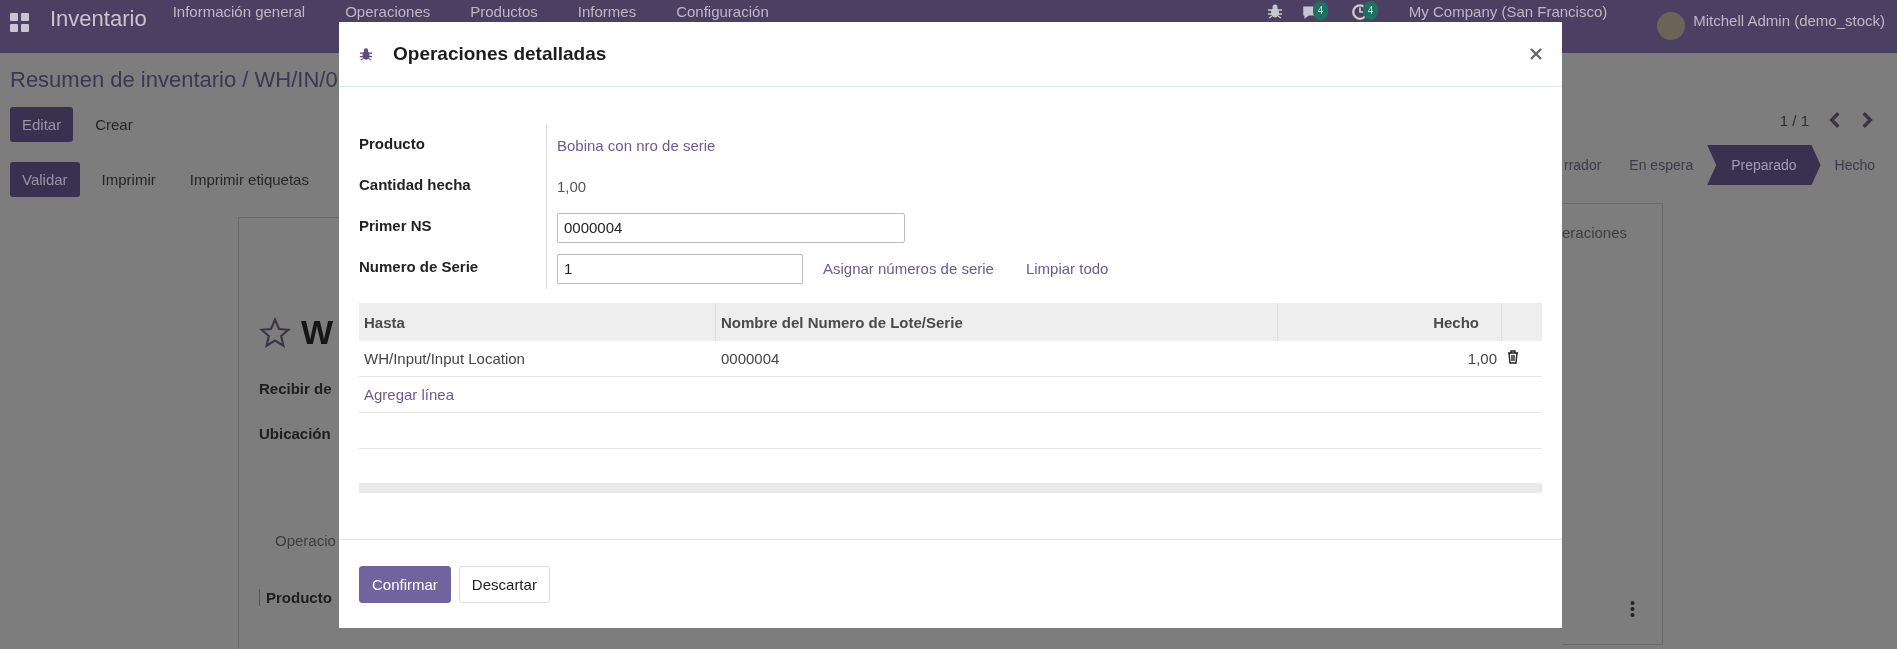  I want to click on apps-grid-icon, so click(20, 23).